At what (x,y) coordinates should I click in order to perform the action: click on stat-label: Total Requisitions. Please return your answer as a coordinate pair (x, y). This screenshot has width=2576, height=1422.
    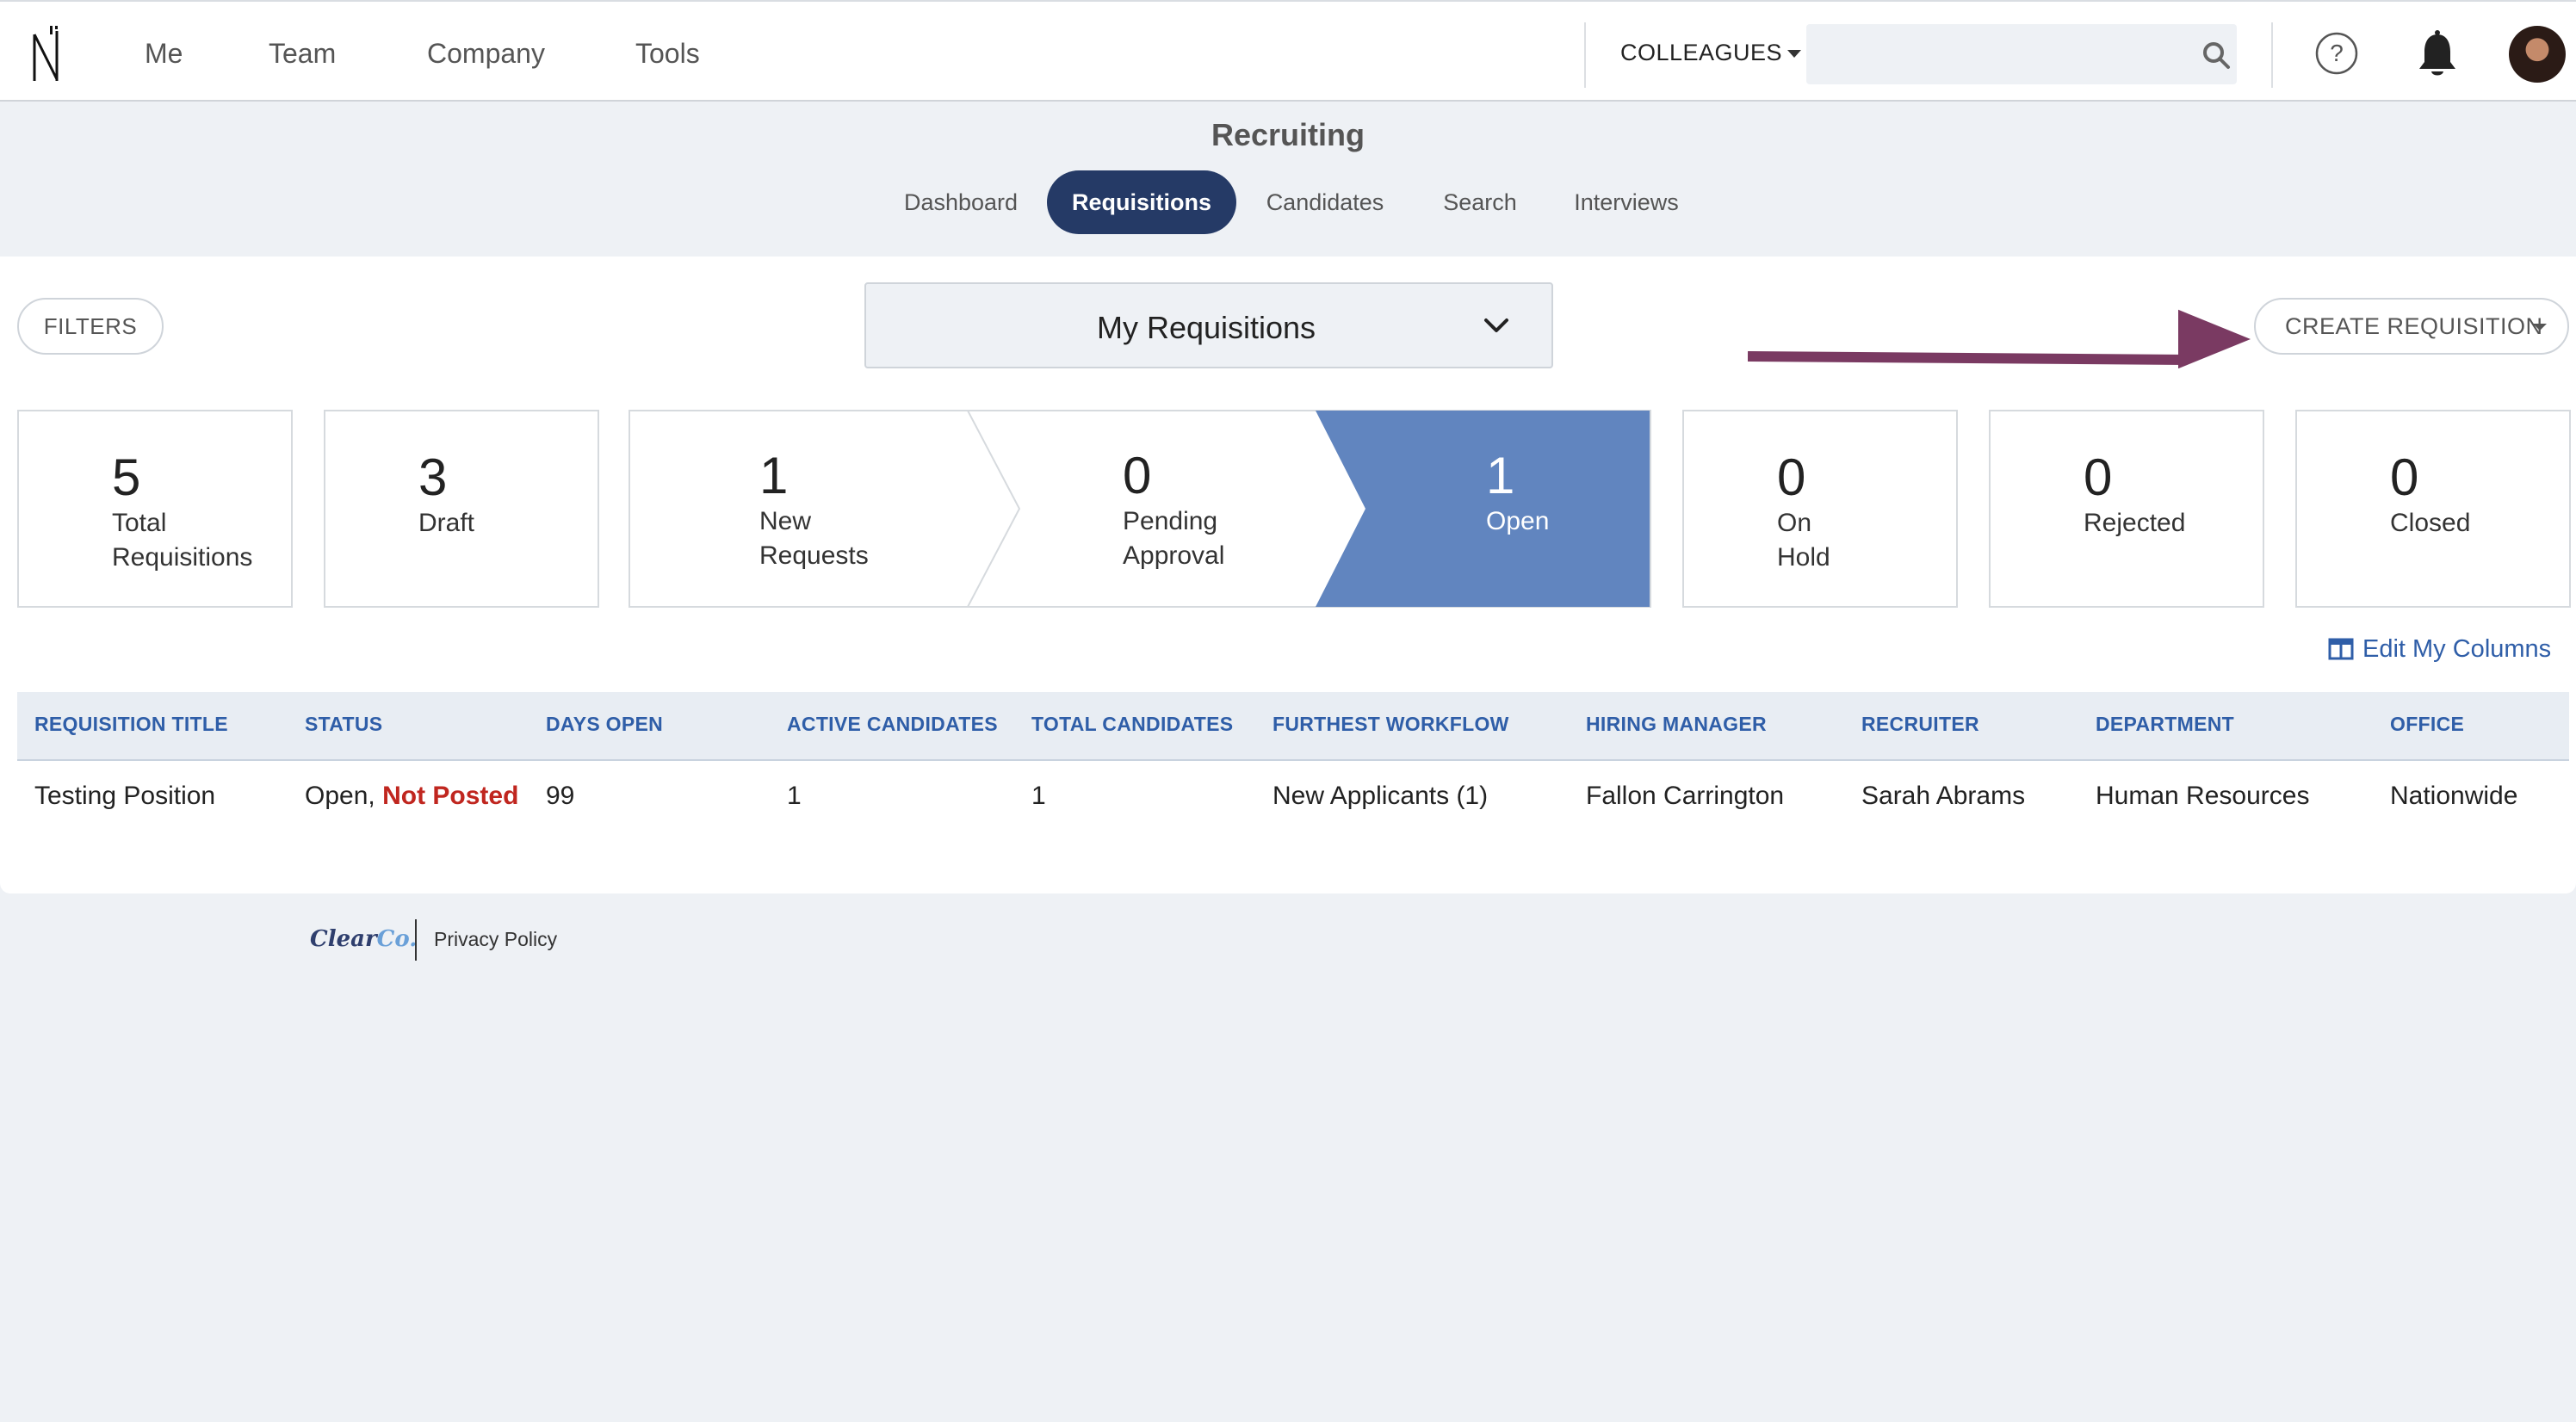
    Looking at the image, I should click on (182, 540).